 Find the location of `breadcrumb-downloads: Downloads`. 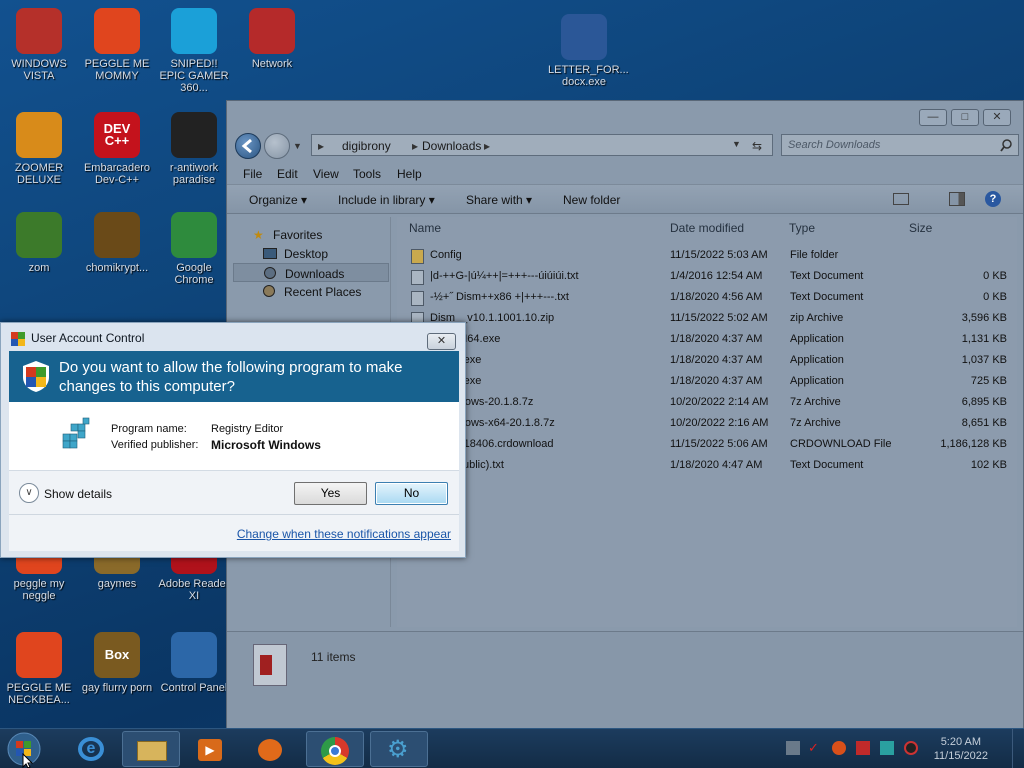

breadcrumb-downloads: Downloads is located at coordinates (451, 146).